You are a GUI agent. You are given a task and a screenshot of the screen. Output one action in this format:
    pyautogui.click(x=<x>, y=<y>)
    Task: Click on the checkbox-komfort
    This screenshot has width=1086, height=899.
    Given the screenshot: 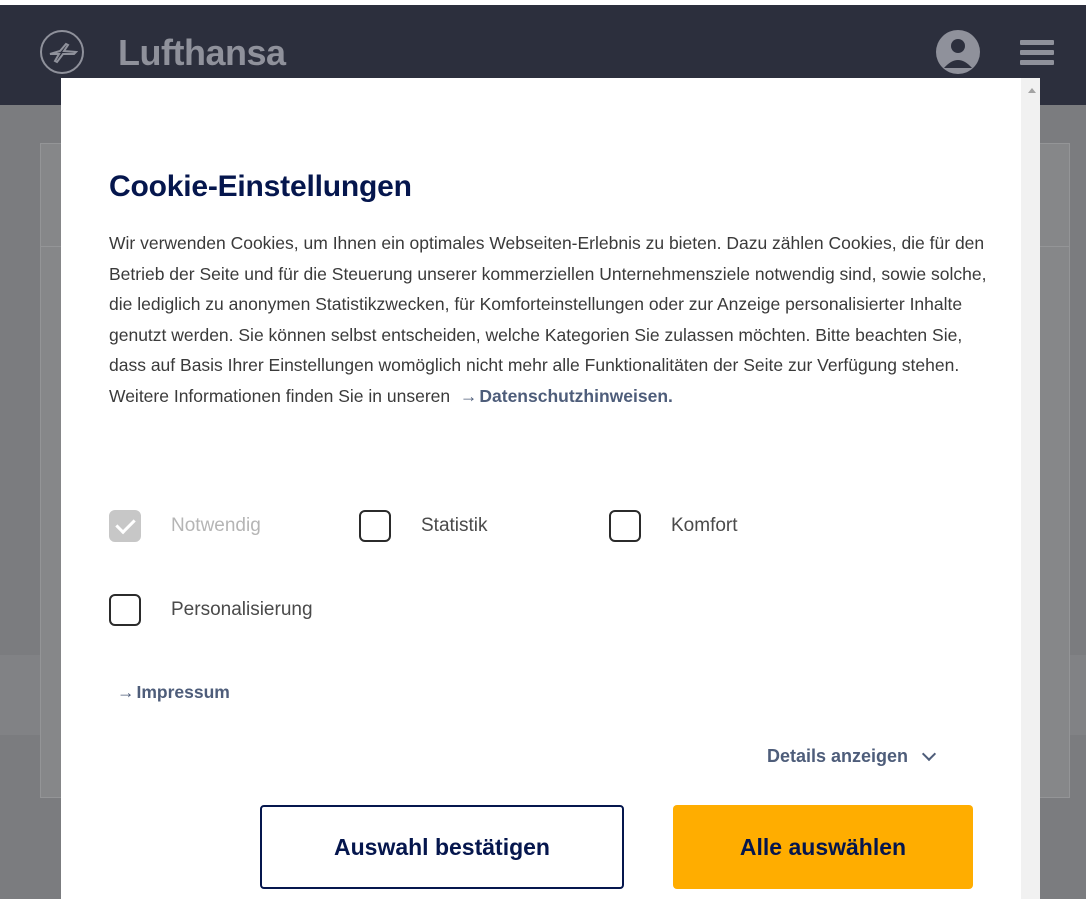 What is the action you would take?
    pyautogui.click(x=625, y=526)
    